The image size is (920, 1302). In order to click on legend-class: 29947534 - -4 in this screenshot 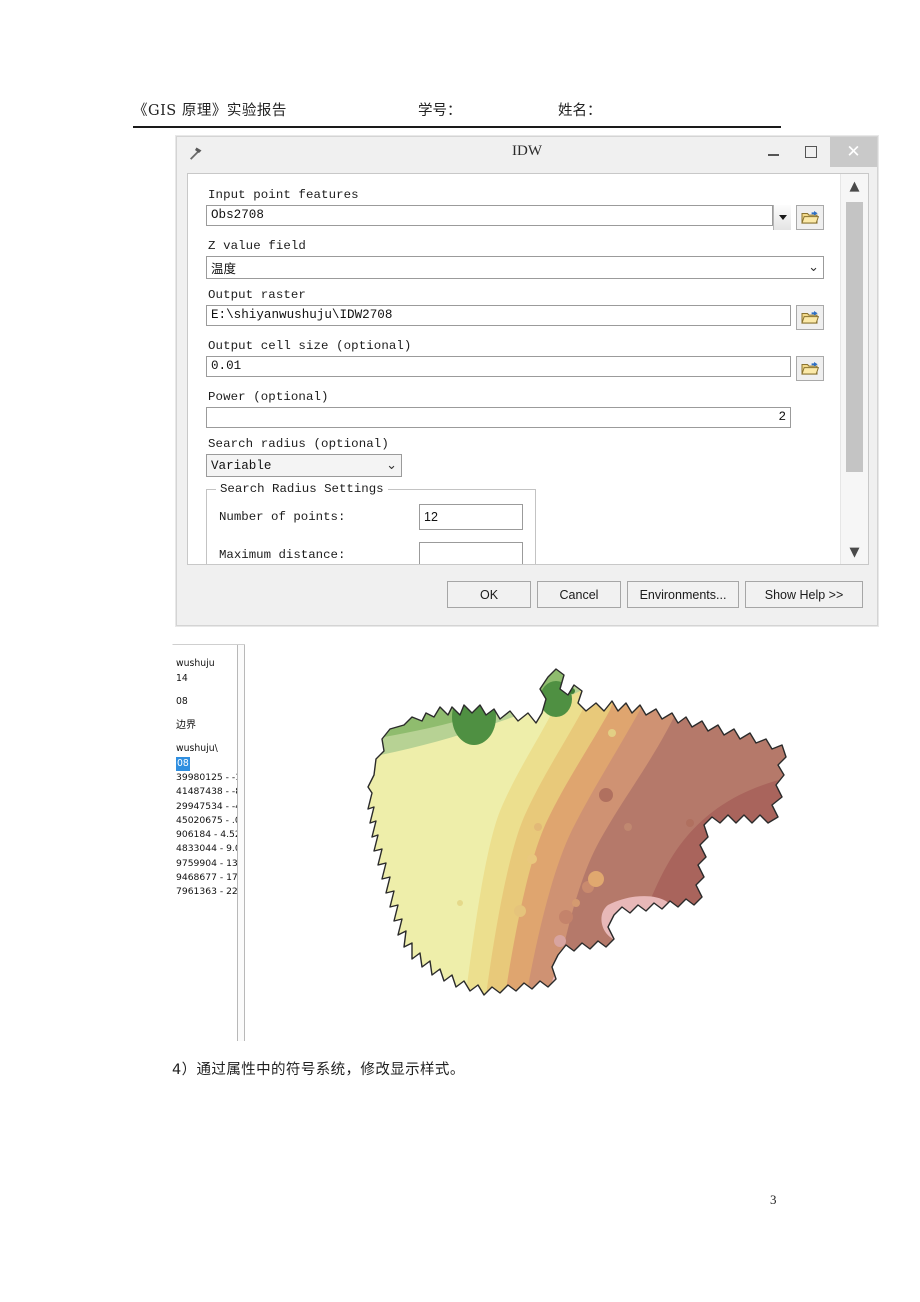, I will do `click(209, 806)`.